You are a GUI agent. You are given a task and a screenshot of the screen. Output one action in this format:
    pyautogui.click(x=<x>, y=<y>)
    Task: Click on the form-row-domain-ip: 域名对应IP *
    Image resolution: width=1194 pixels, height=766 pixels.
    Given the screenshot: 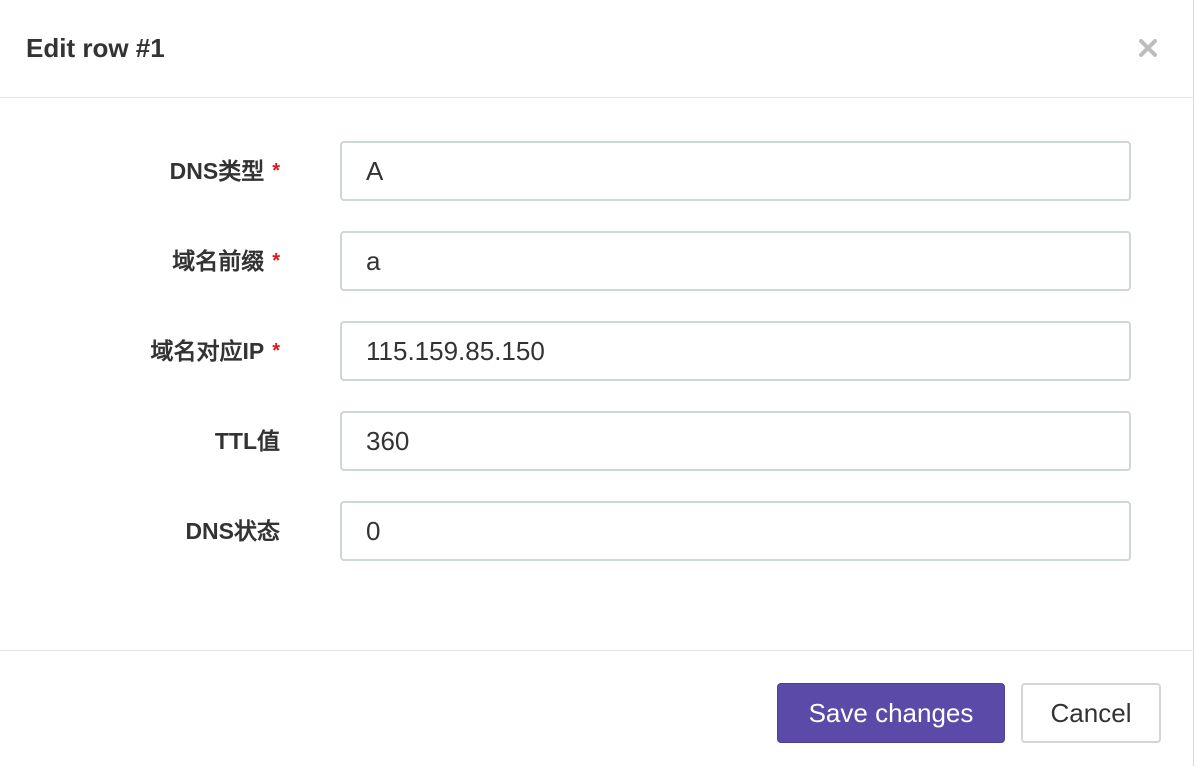 What is the action you would take?
    pyautogui.click(x=597, y=351)
    